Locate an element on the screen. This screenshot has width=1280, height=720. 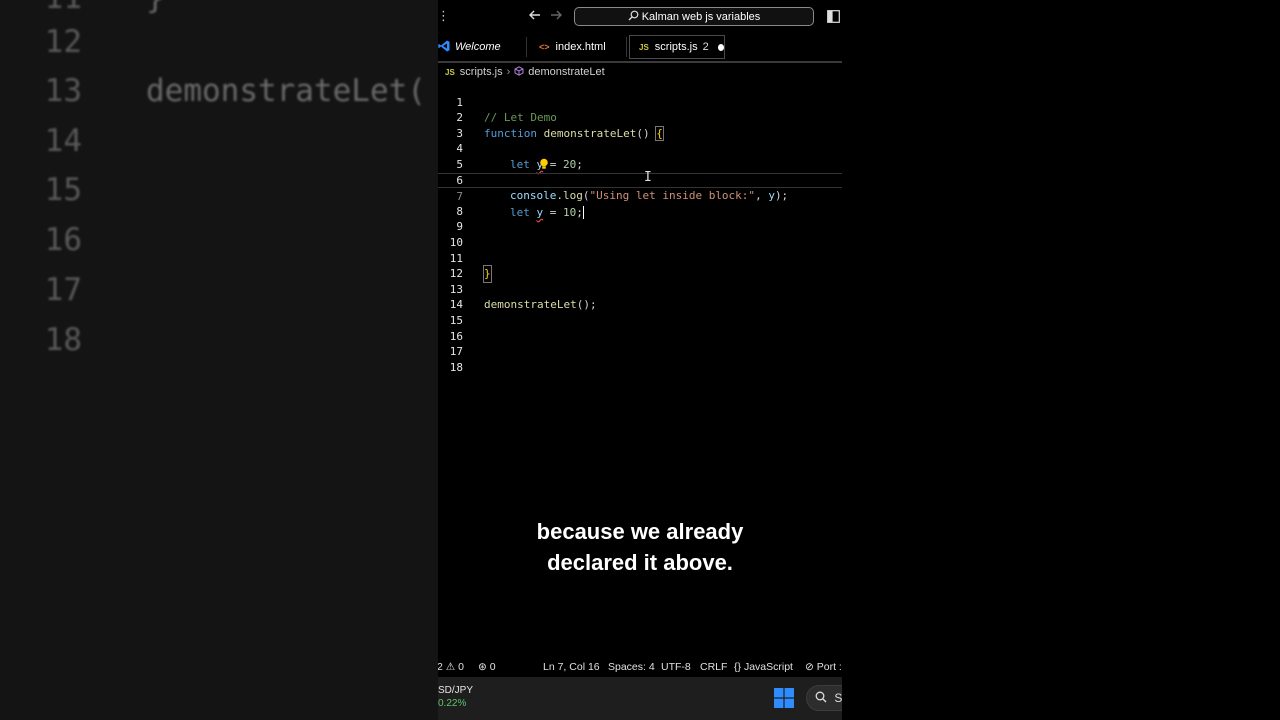
current-code-line: 7 let y = 10; I is located at coordinates (640, 194).